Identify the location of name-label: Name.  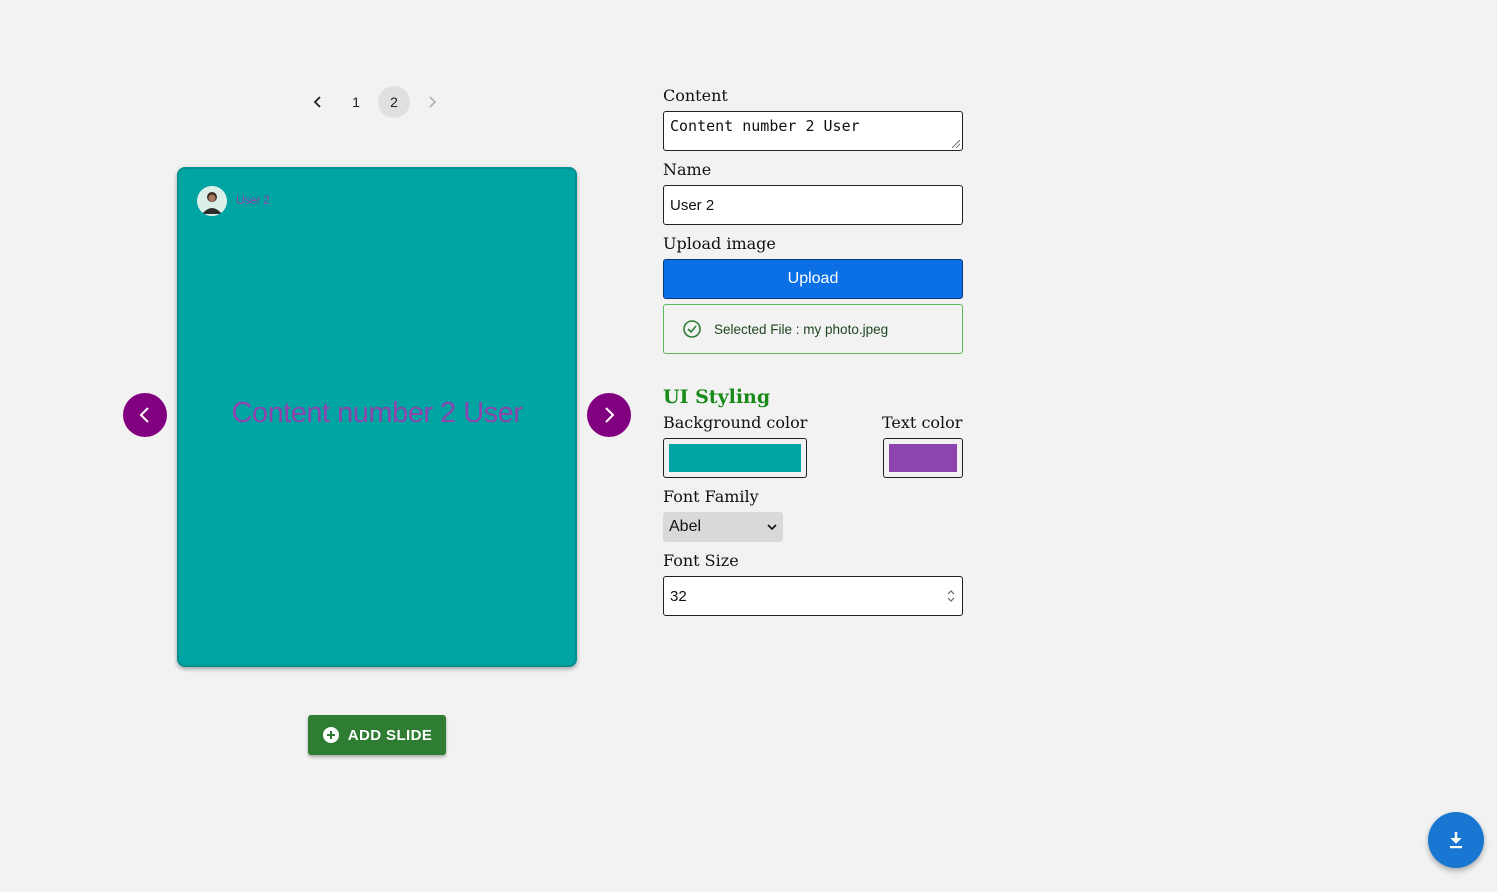
(687, 169).